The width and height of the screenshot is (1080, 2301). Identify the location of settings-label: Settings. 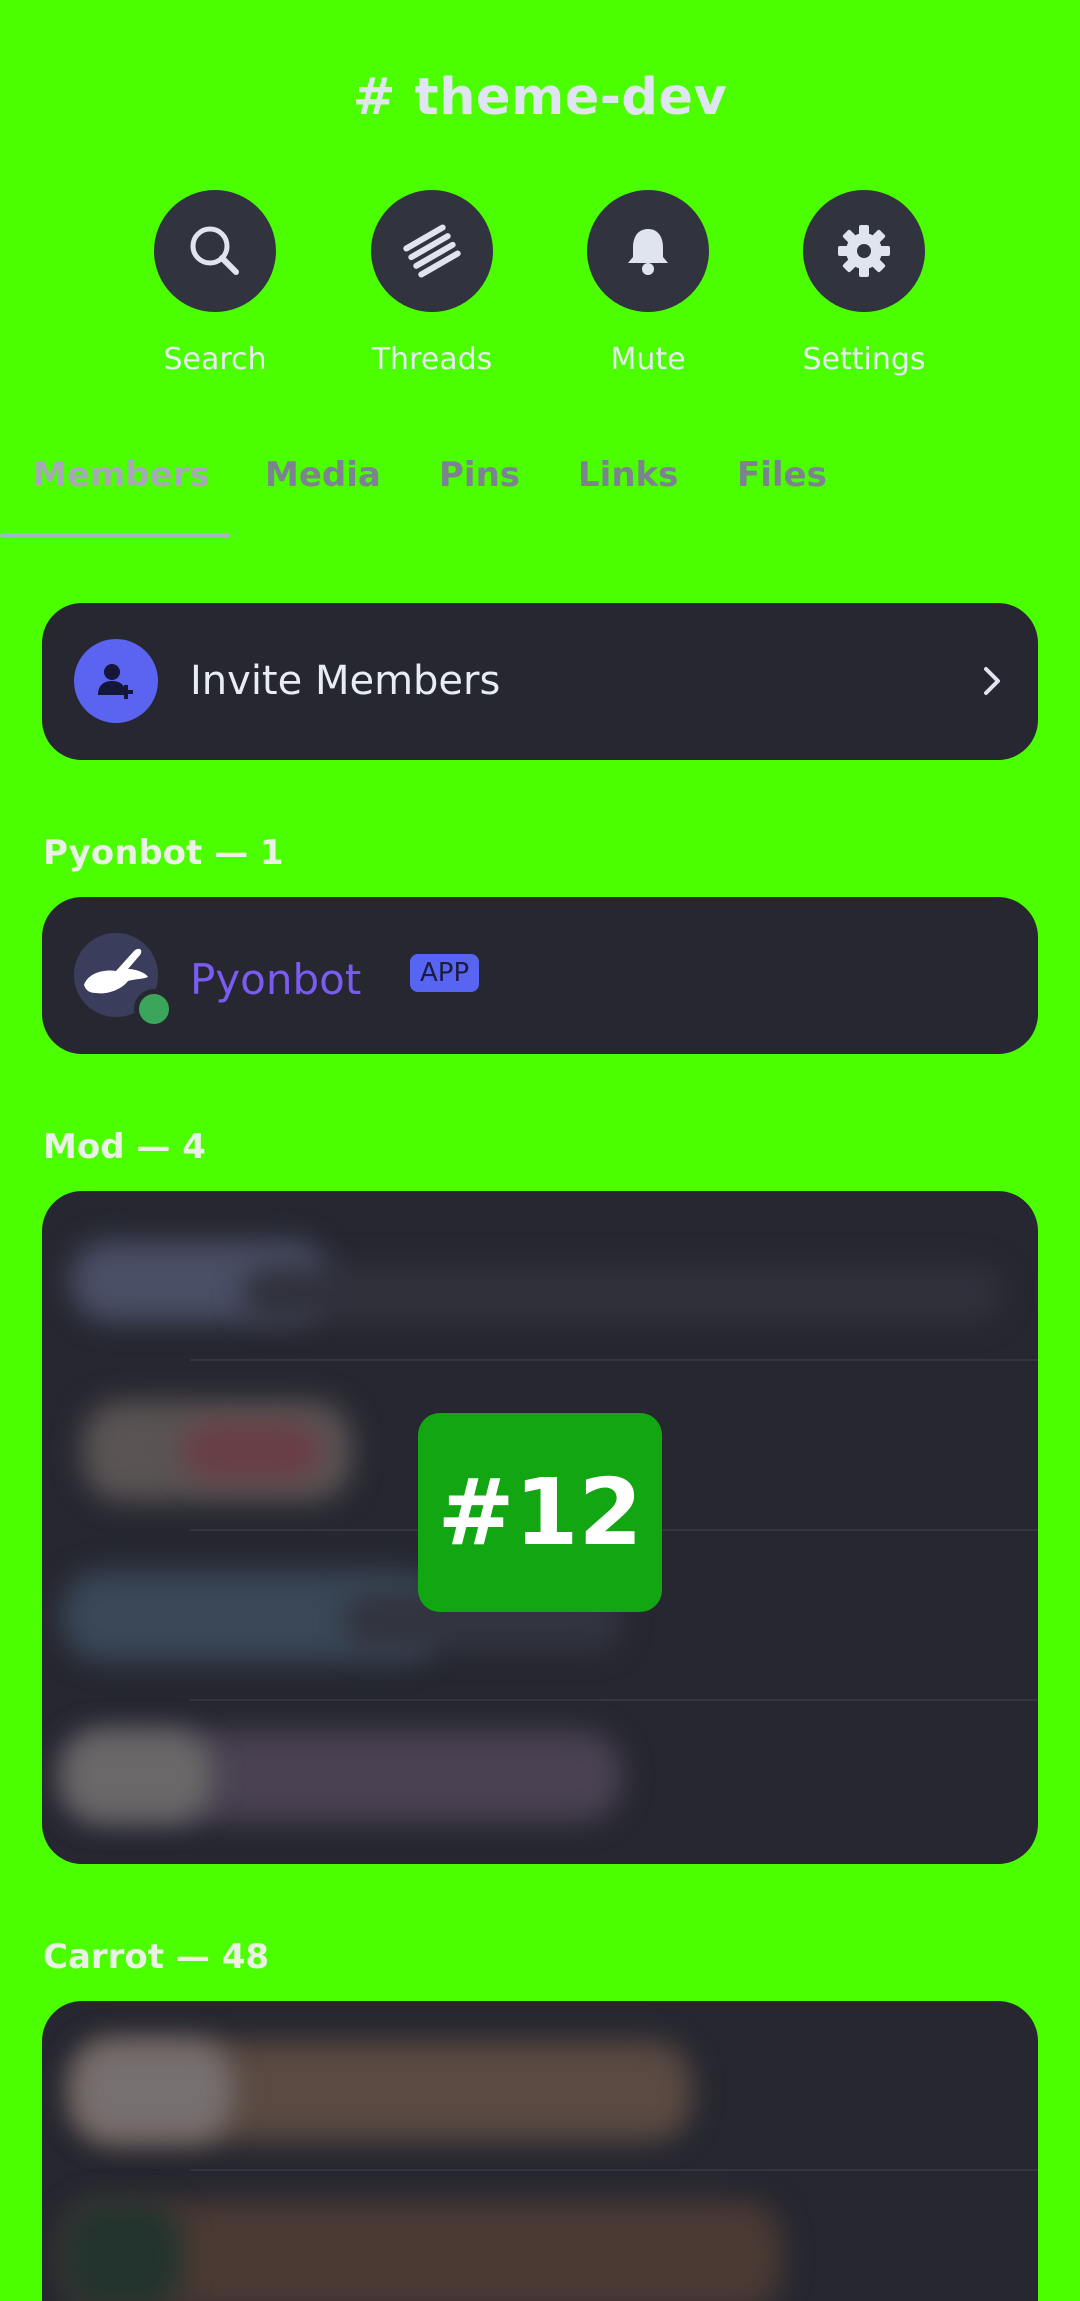
(864, 359).